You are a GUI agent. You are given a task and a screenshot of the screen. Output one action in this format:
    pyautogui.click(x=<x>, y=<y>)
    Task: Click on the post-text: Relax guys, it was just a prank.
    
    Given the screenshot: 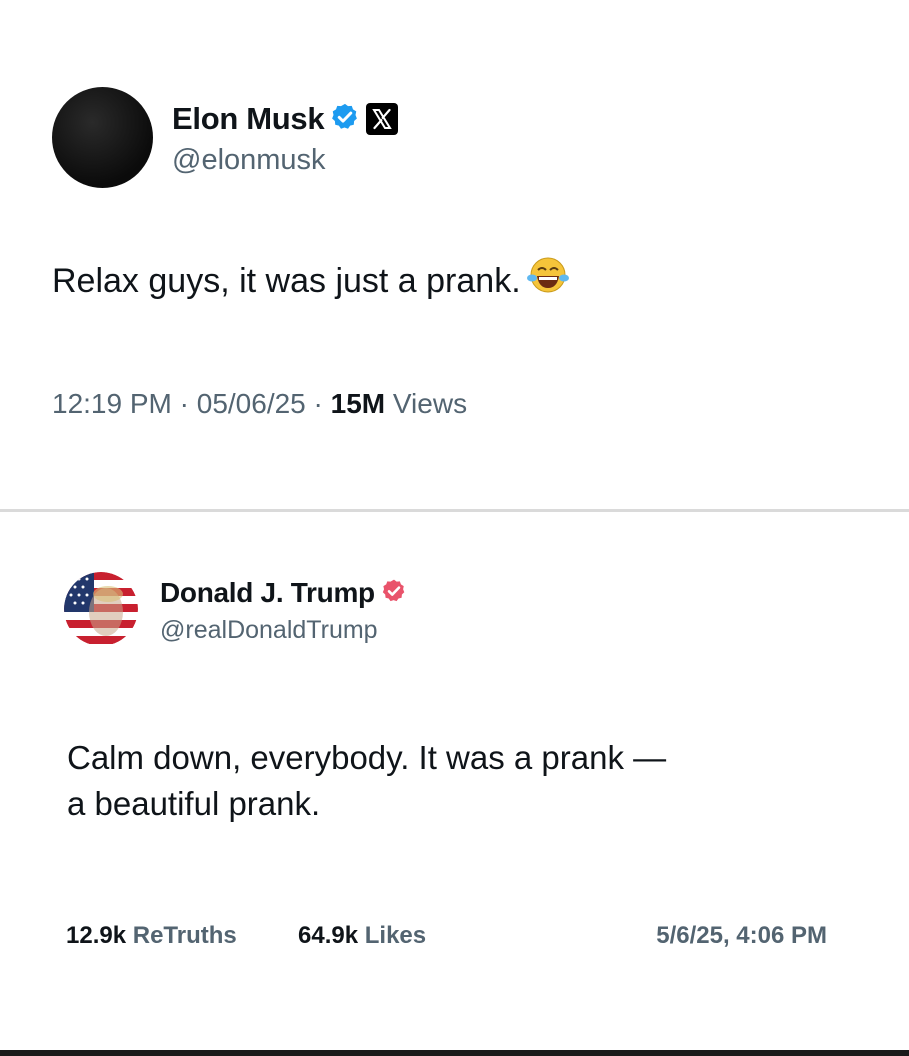 What is the action you would take?
    pyautogui.click(x=311, y=281)
    